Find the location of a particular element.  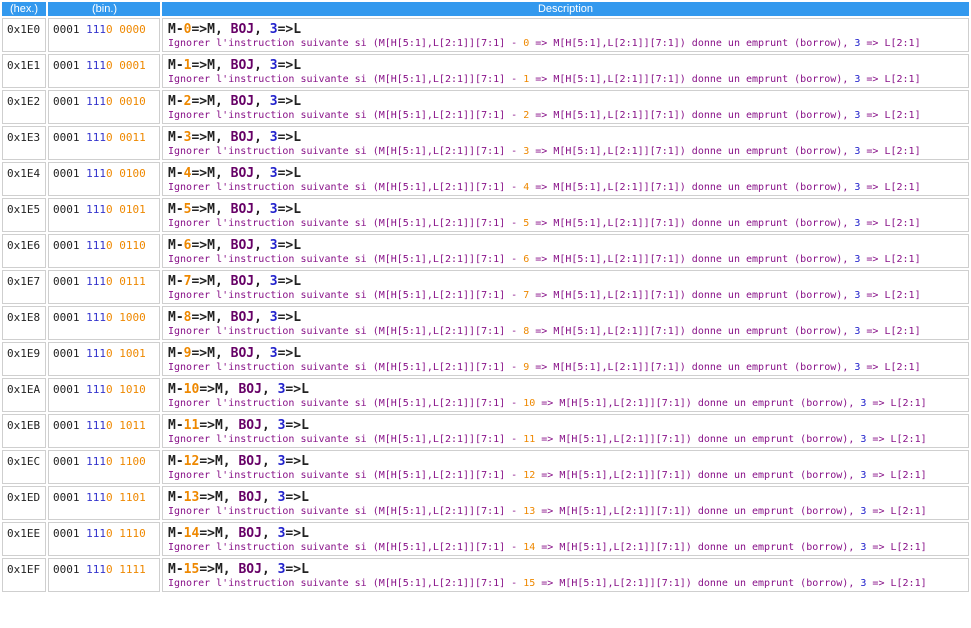

mnemonic-number: 12 is located at coordinates (191, 461).